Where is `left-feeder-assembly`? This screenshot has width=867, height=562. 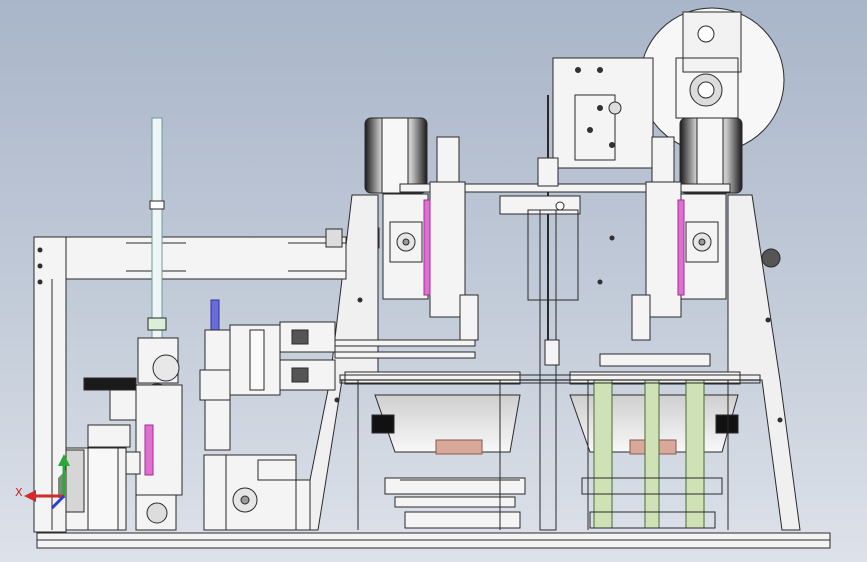 left-feeder-assembly is located at coordinates (124, 434).